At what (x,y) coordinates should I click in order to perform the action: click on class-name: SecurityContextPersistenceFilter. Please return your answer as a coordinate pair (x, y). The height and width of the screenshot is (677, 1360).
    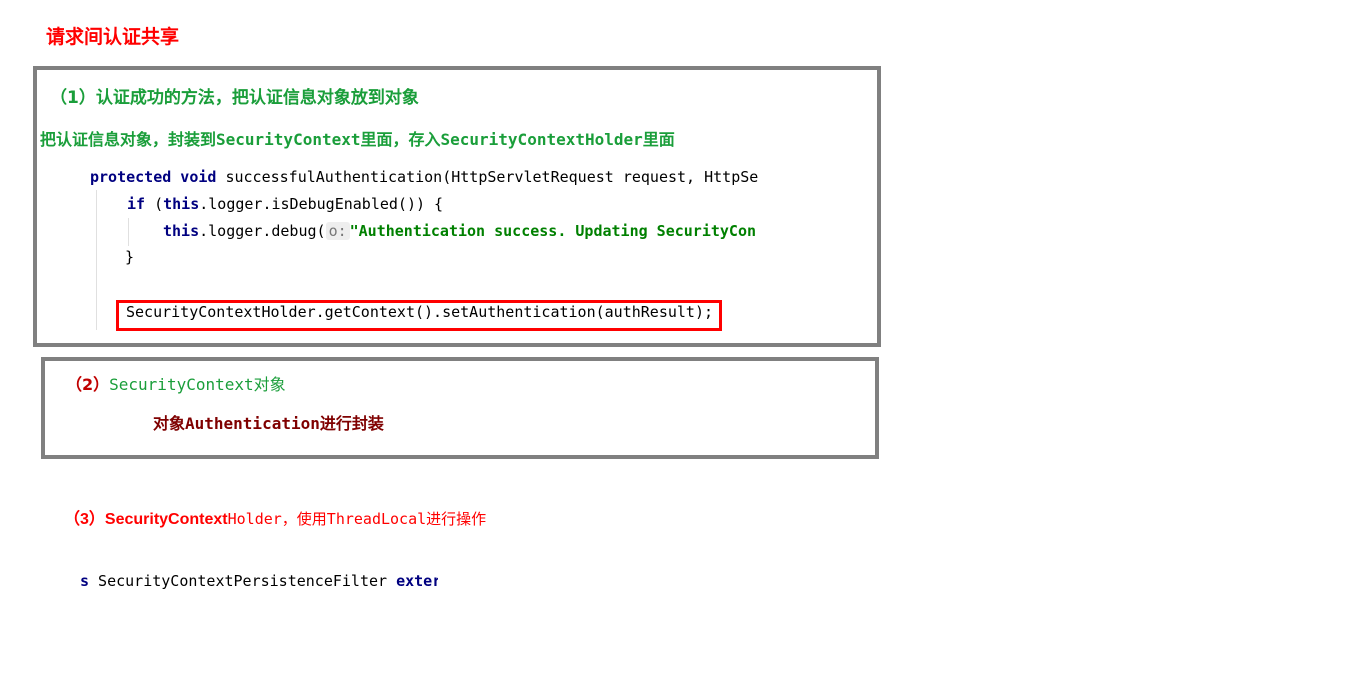
    Looking at the image, I should click on (243, 581).